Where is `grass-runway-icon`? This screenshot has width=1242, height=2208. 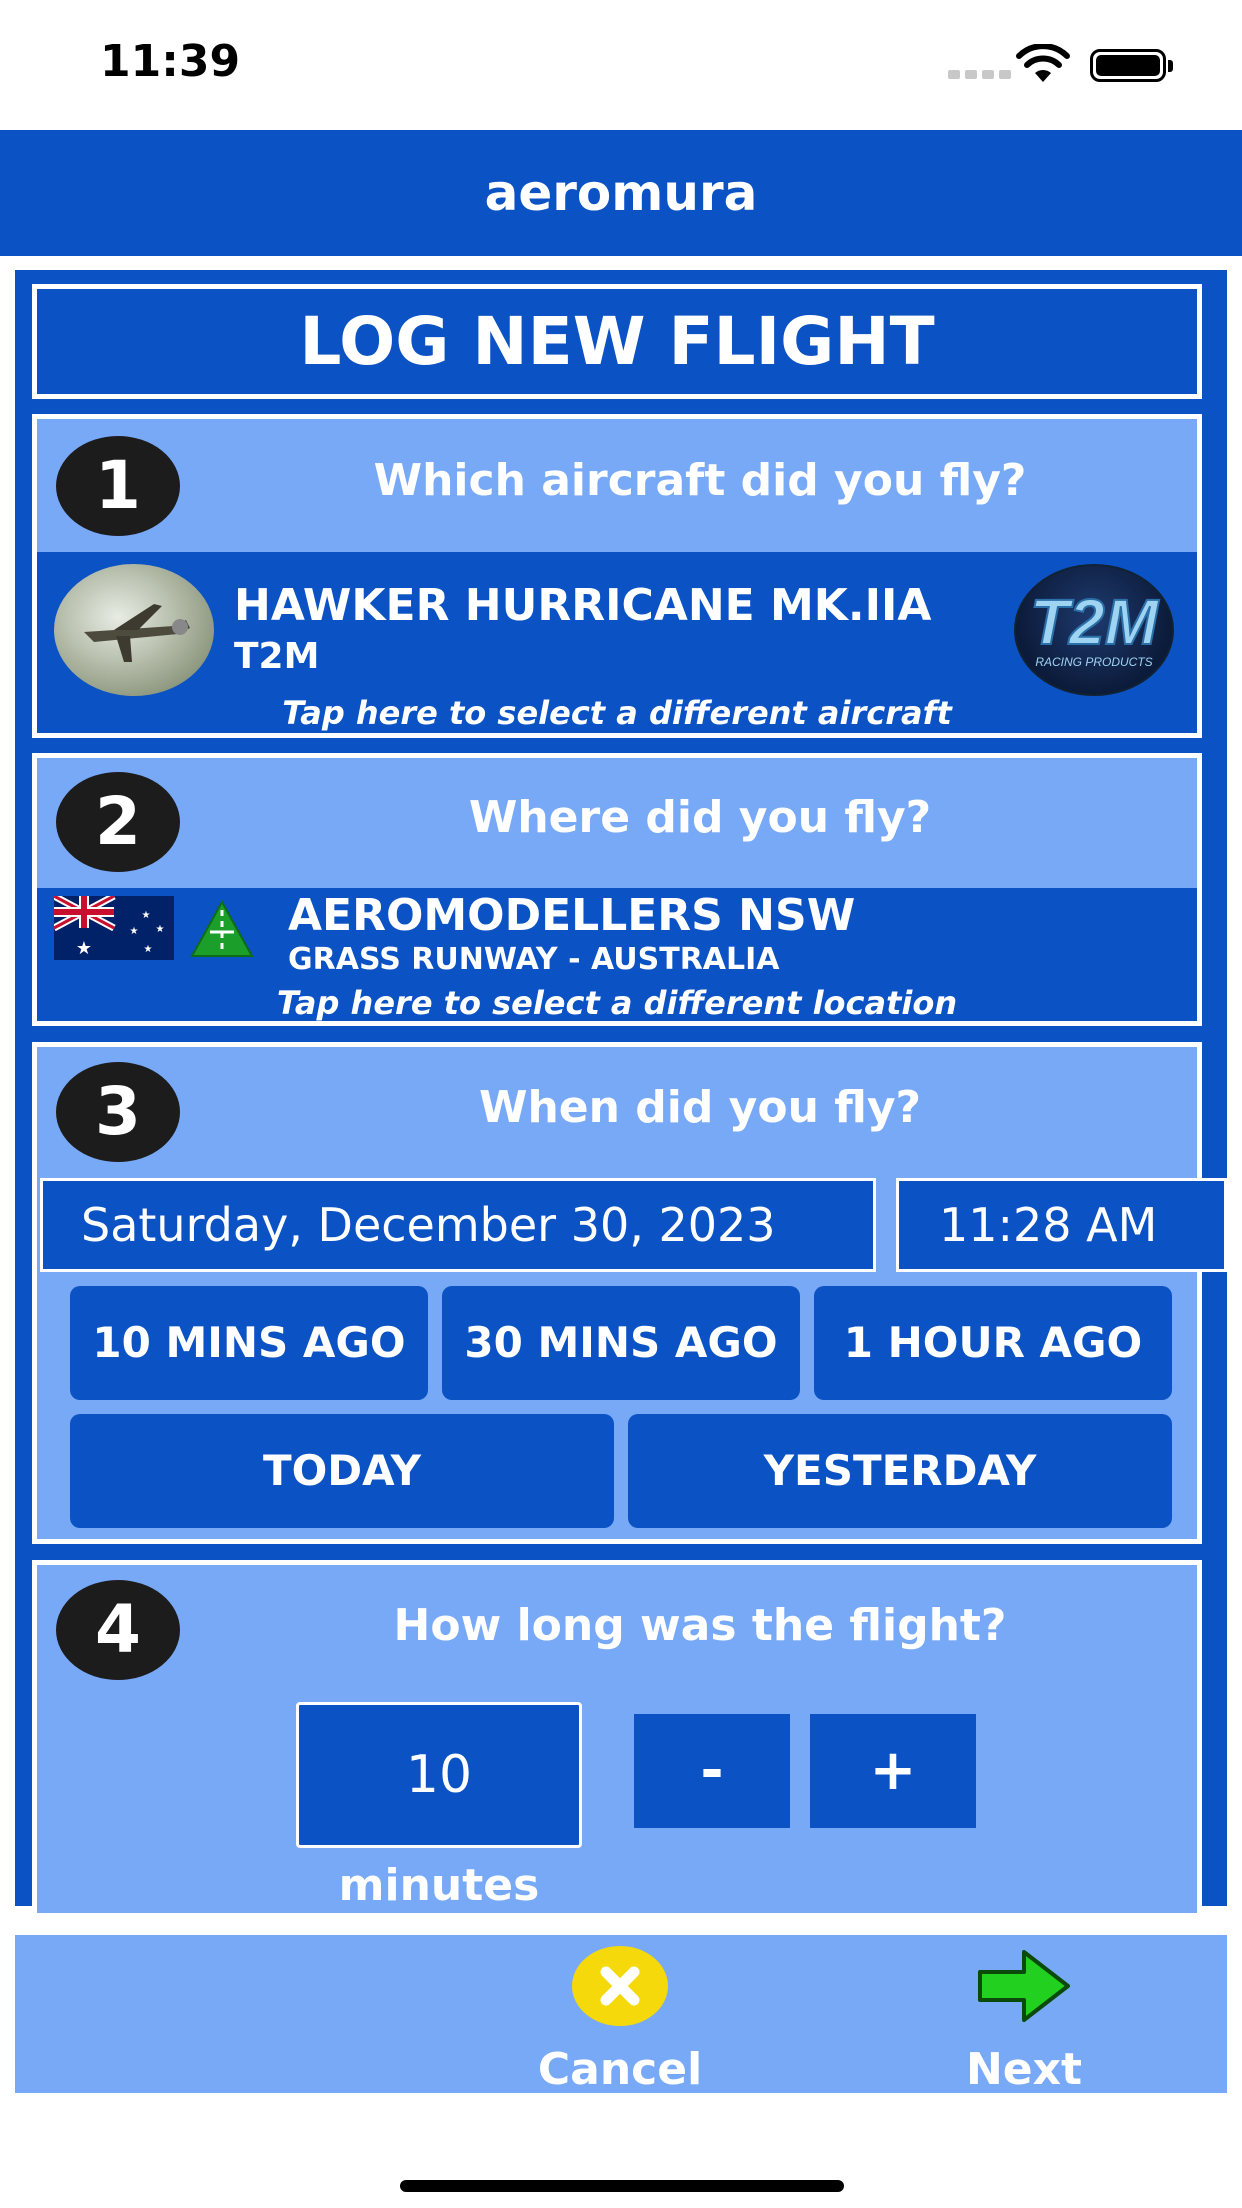 grass-runway-icon is located at coordinates (222, 928).